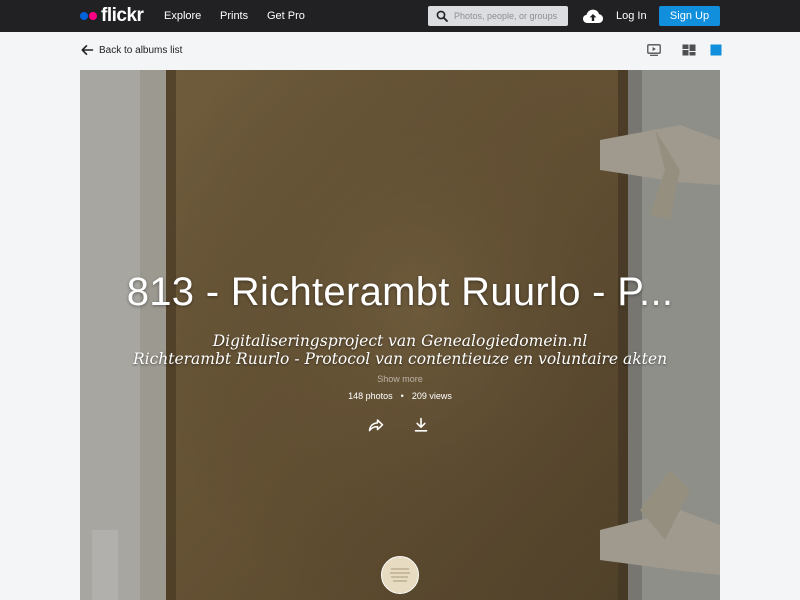 This screenshot has height=600, width=800. What do you see at coordinates (376, 425) in the screenshot?
I see `share-icon` at bounding box center [376, 425].